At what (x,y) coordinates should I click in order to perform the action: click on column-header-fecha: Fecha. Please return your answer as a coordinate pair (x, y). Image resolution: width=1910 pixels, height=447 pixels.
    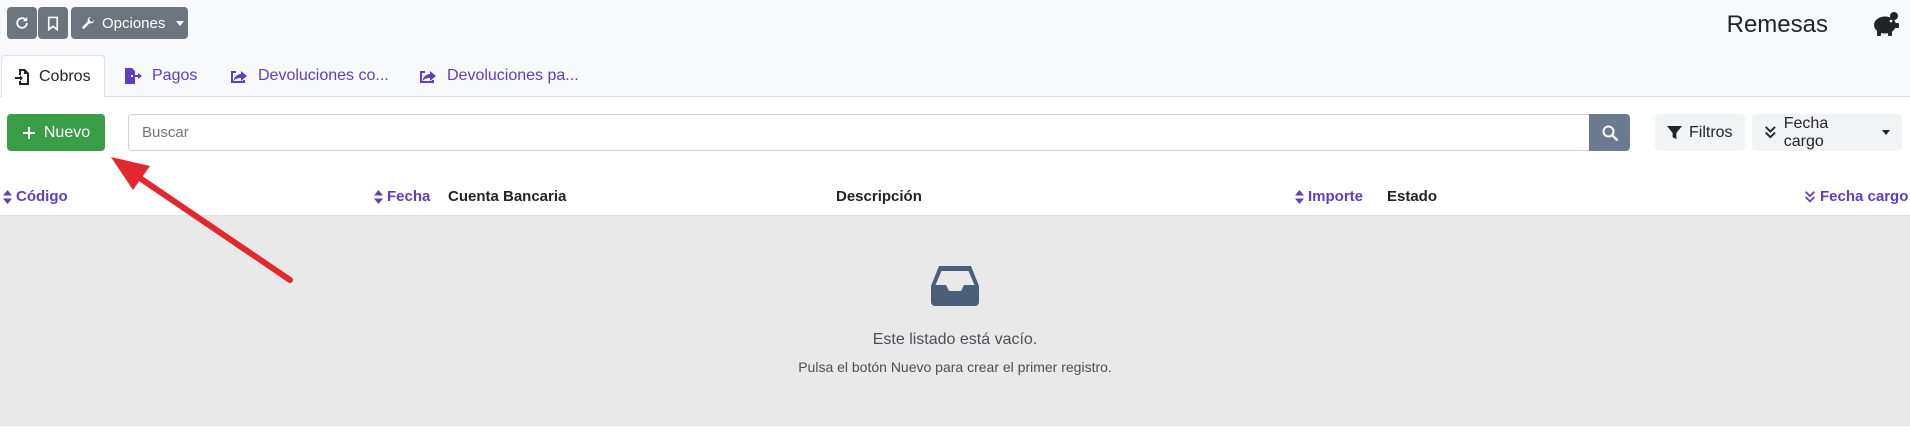
    Looking at the image, I should click on (402, 196).